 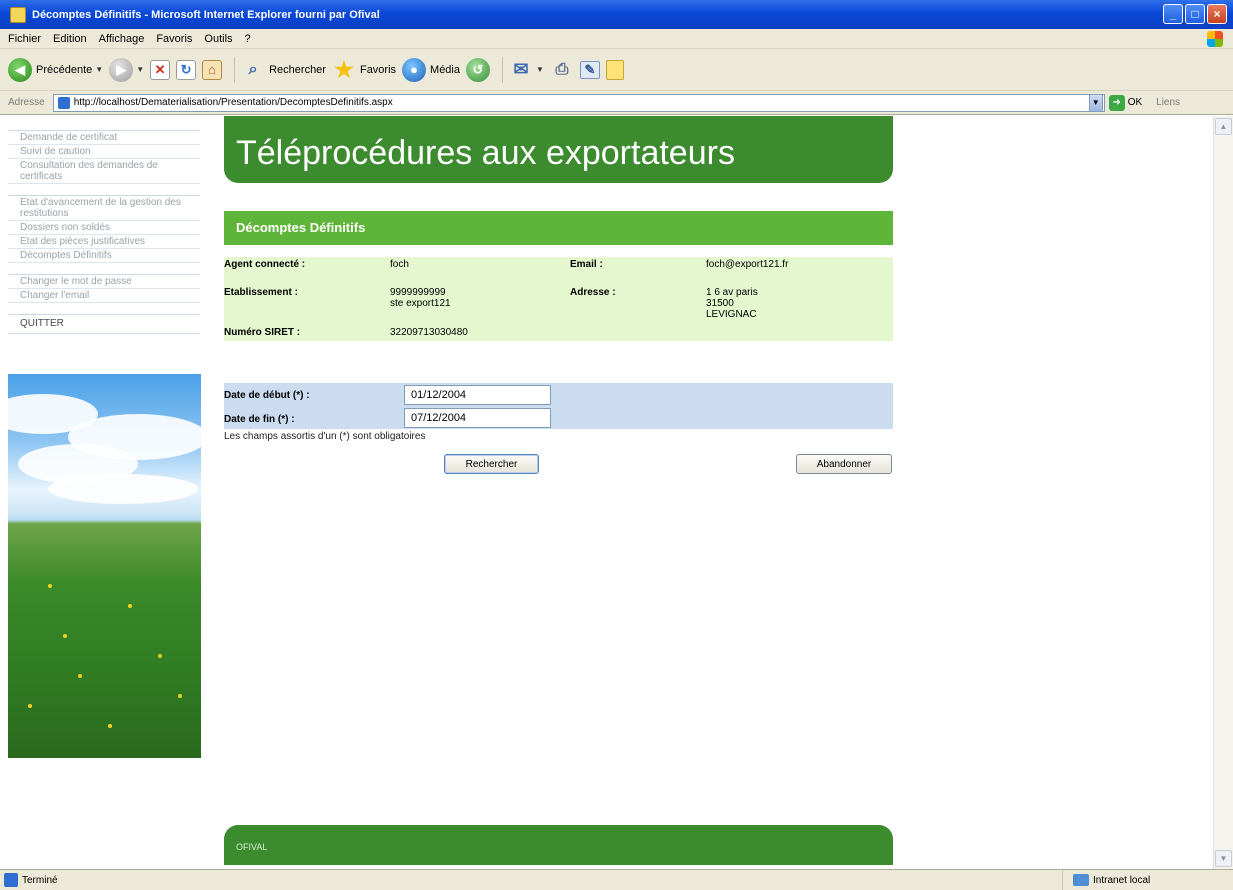 I want to click on siret-label: Numéro SIRET :, so click(x=262, y=332).